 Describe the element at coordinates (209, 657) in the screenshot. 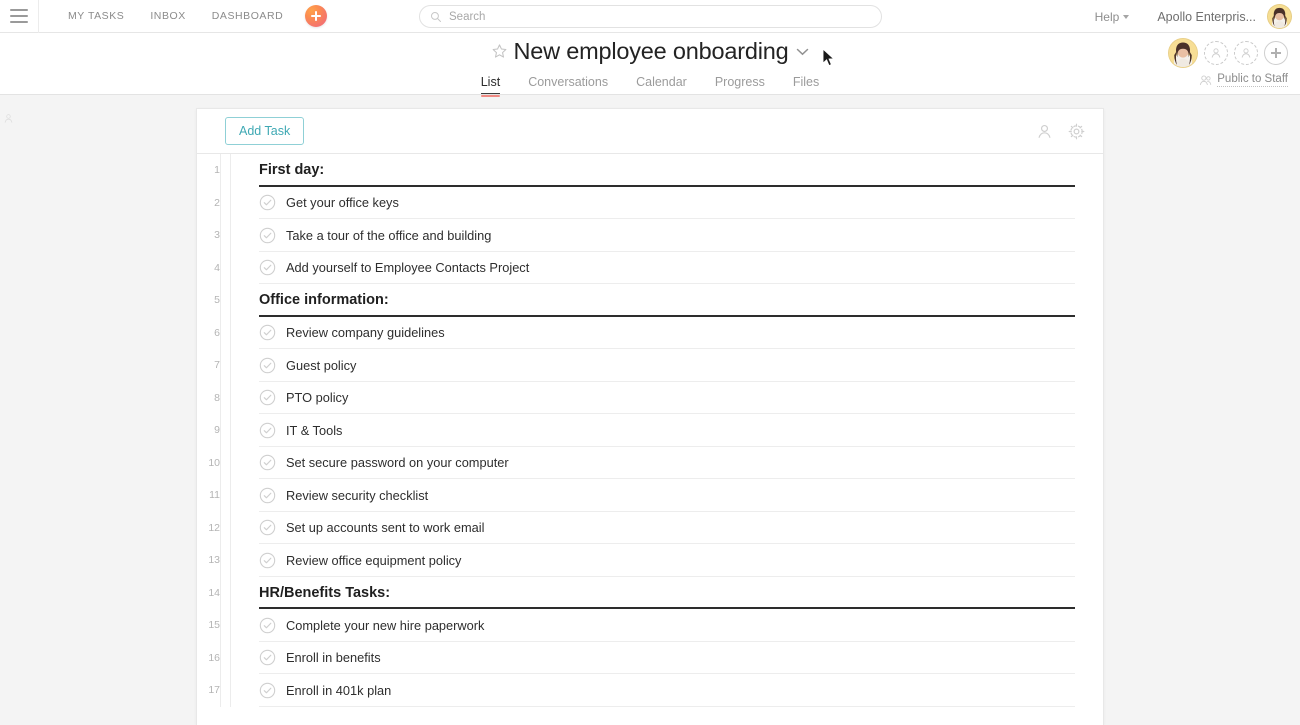

I see `row-number: 16` at that location.